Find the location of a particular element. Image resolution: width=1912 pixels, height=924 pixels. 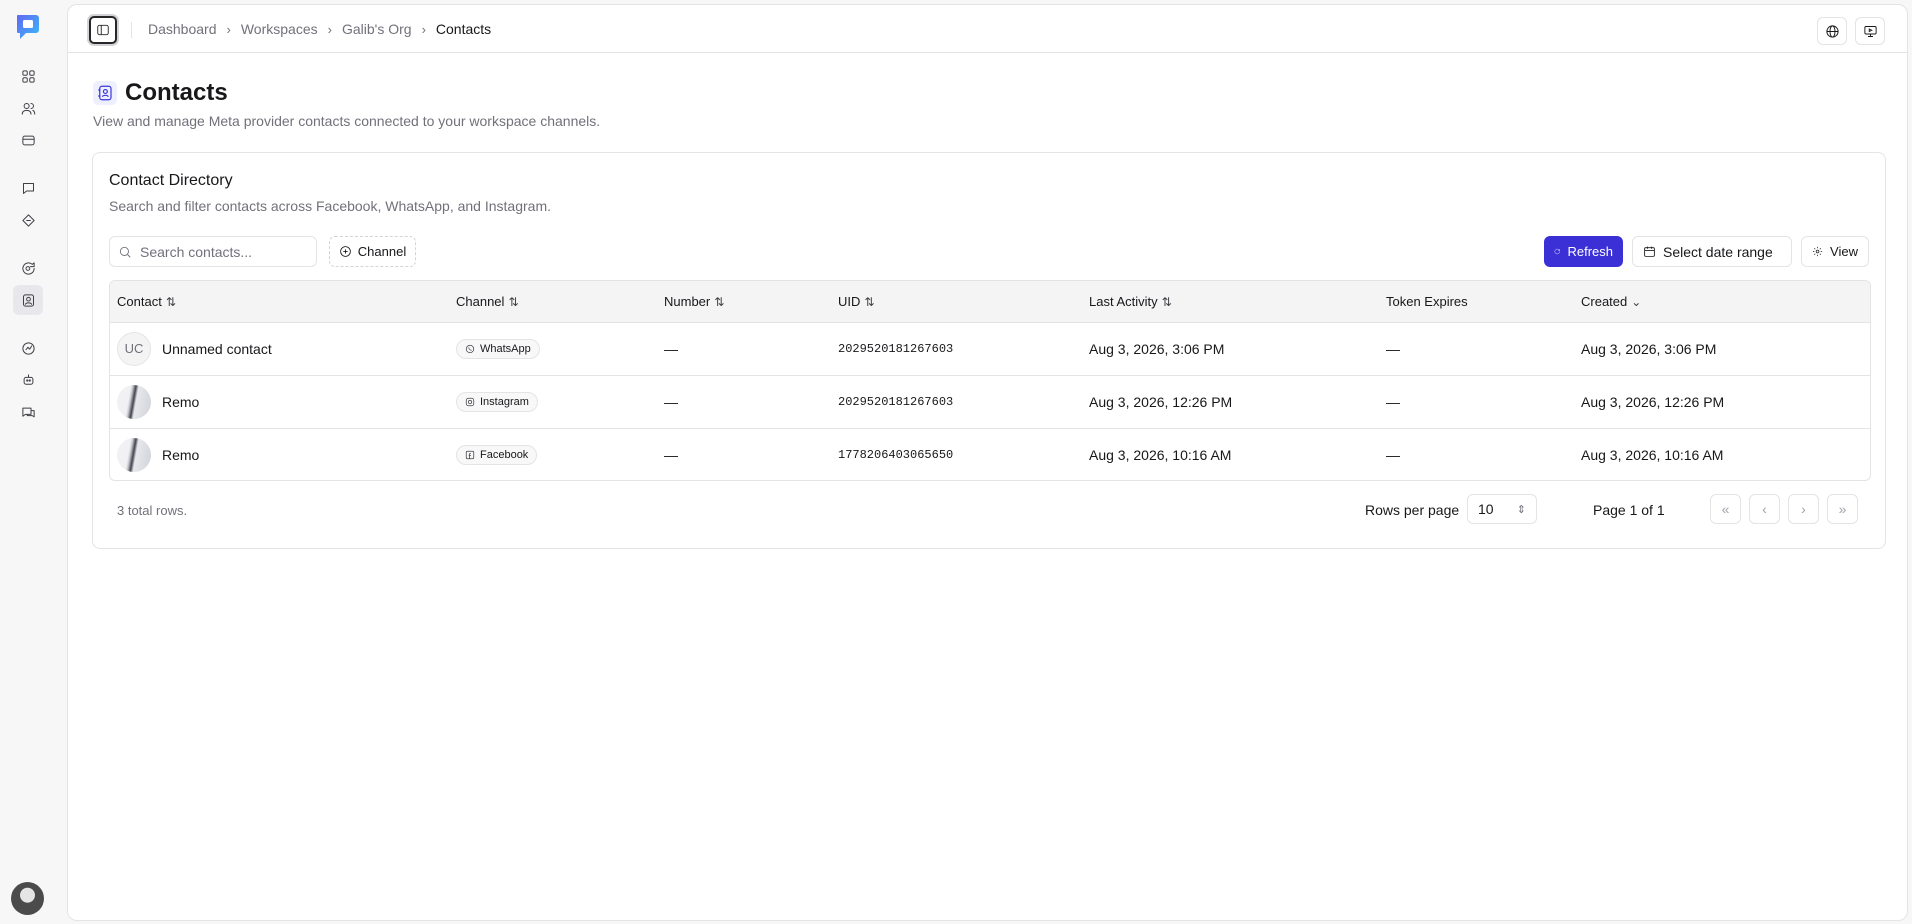

view-label: View is located at coordinates (1844, 251).